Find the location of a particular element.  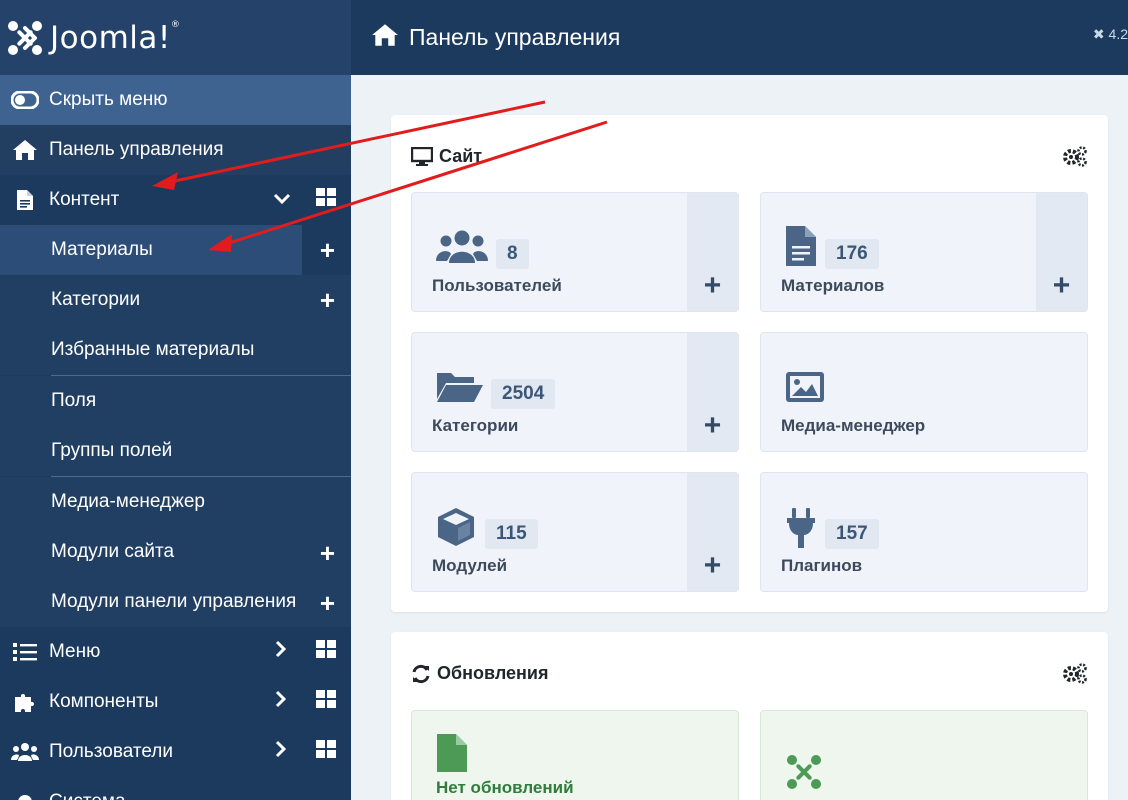

tile-label: Категории is located at coordinates (475, 425).